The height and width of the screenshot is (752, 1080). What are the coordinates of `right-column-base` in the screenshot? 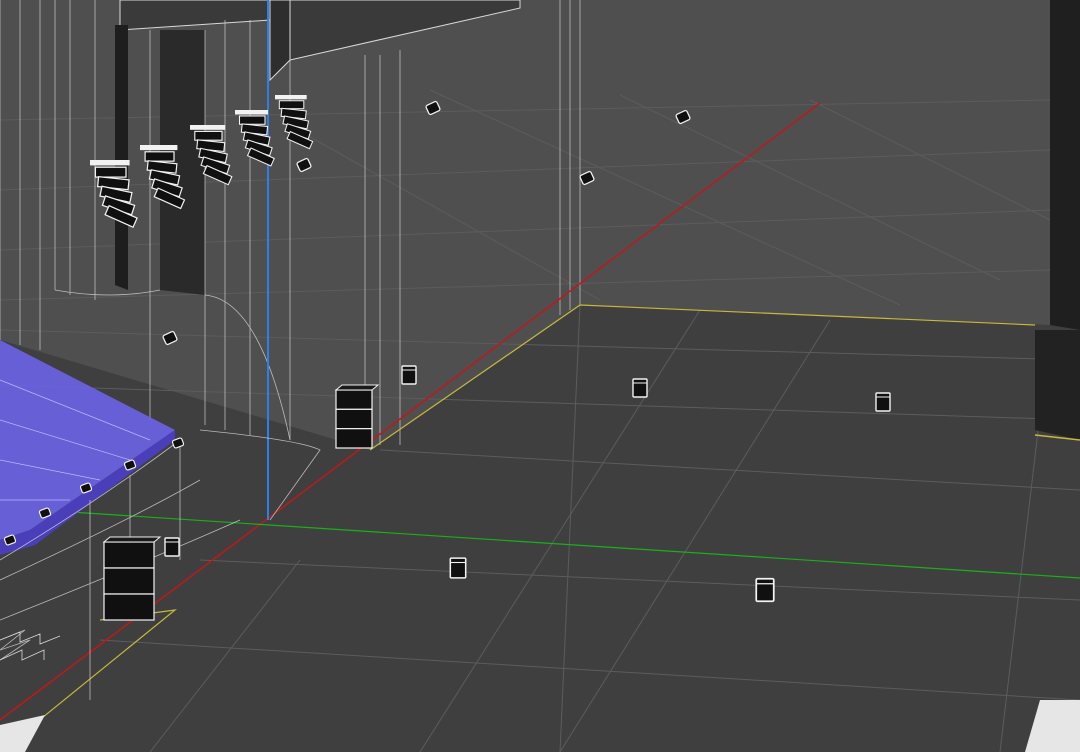 It's located at (1057, 385).